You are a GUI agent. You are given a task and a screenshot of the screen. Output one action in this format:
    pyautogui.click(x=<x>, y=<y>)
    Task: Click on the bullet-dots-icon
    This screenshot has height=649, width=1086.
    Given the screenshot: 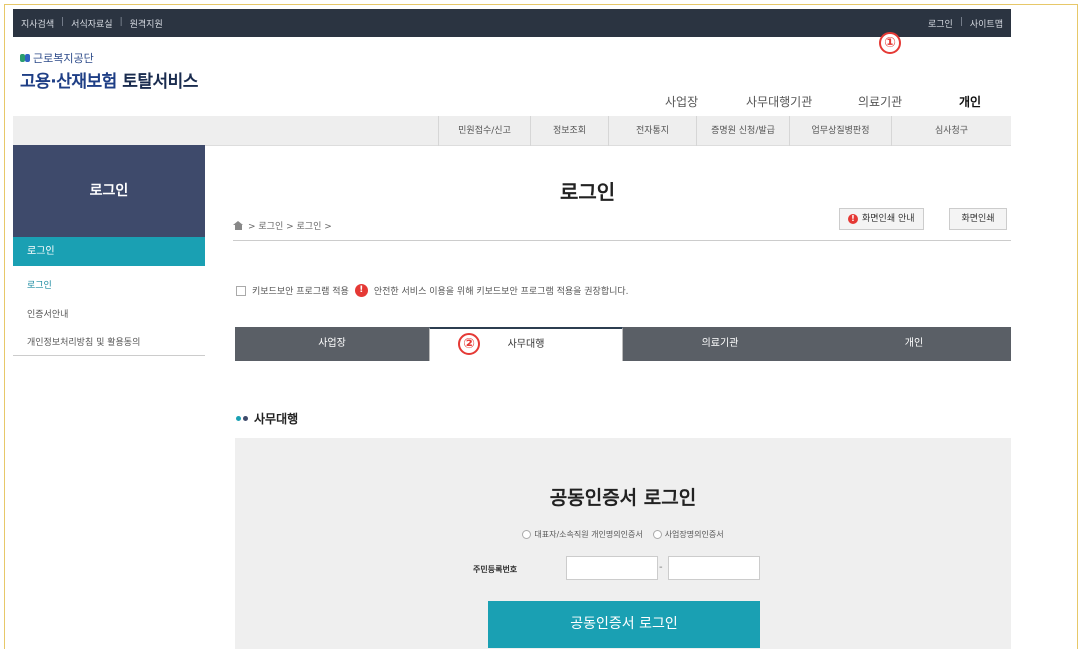 What is the action you would take?
    pyautogui.click(x=242, y=418)
    